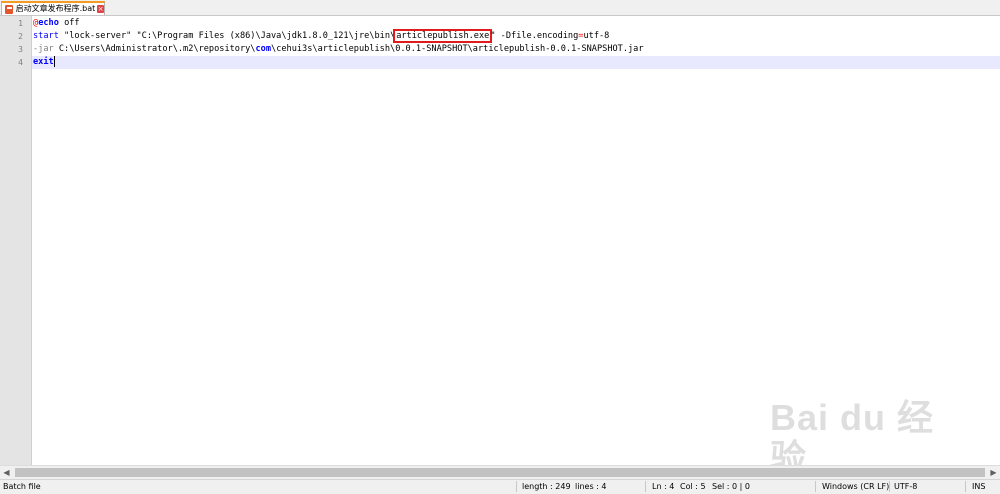  What do you see at coordinates (20, 49) in the screenshot?
I see `line-number: 3` at bounding box center [20, 49].